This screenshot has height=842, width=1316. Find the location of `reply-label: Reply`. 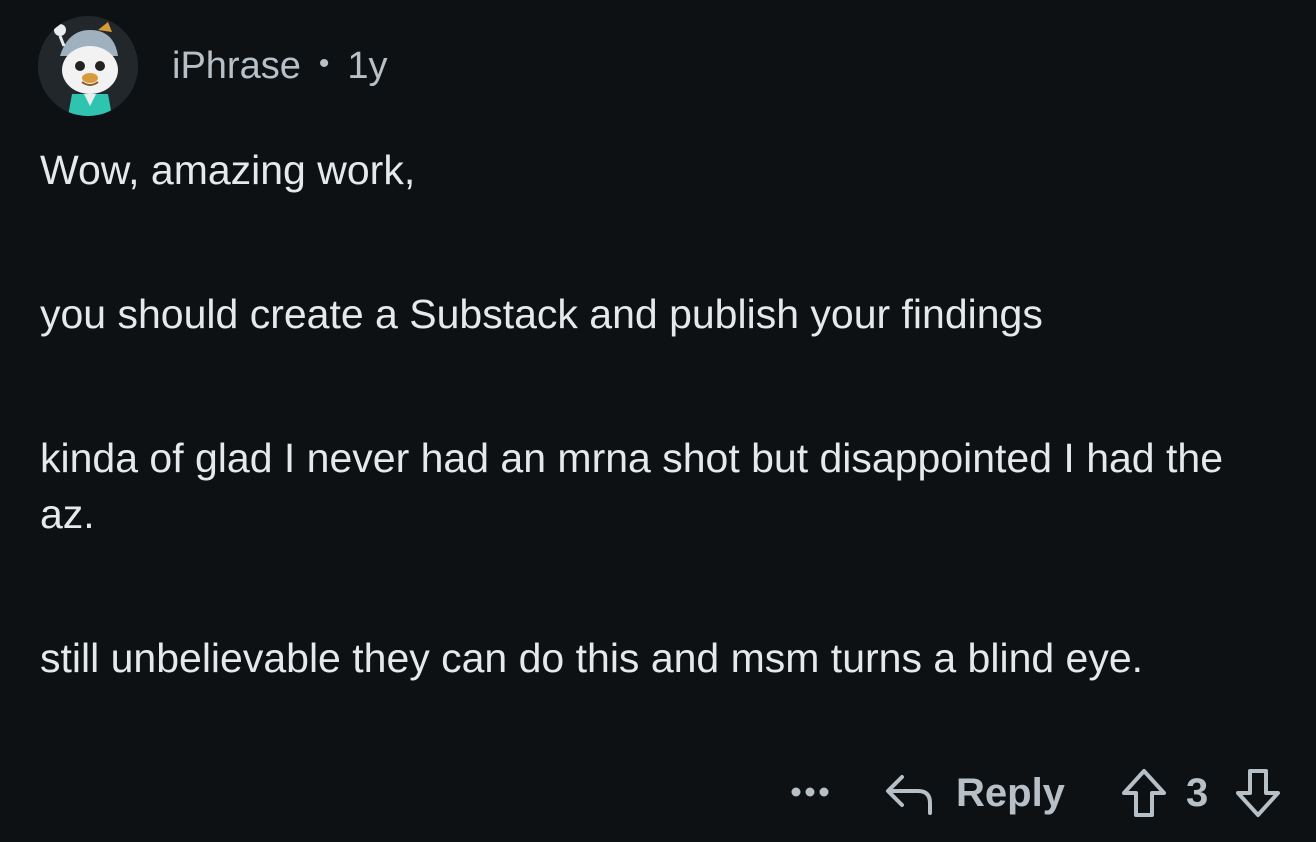

reply-label: Reply is located at coordinates (1010, 792).